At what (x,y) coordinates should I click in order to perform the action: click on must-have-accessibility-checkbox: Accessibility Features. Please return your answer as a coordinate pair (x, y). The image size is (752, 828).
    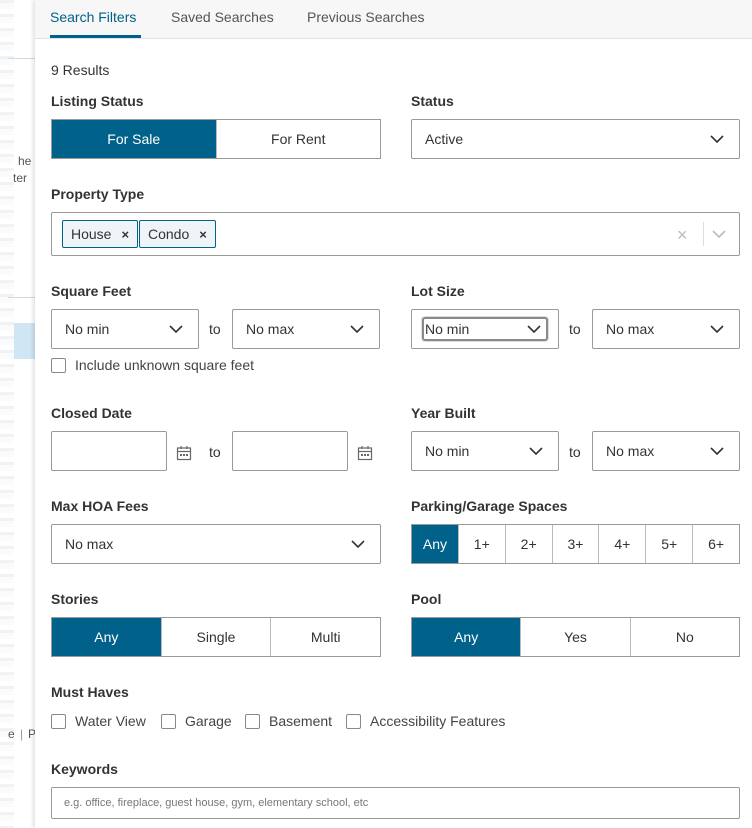
    Looking at the image, I should click on (425, 721).